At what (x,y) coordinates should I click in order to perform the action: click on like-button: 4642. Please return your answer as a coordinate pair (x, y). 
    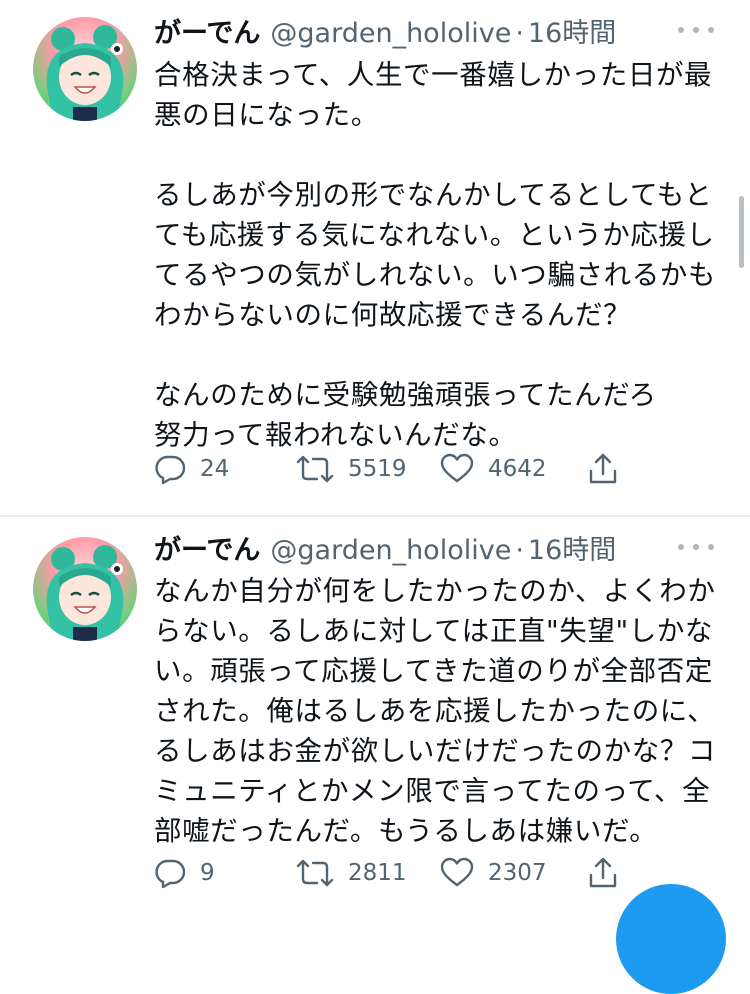
    Looking at the image, I should click on (493, 469).